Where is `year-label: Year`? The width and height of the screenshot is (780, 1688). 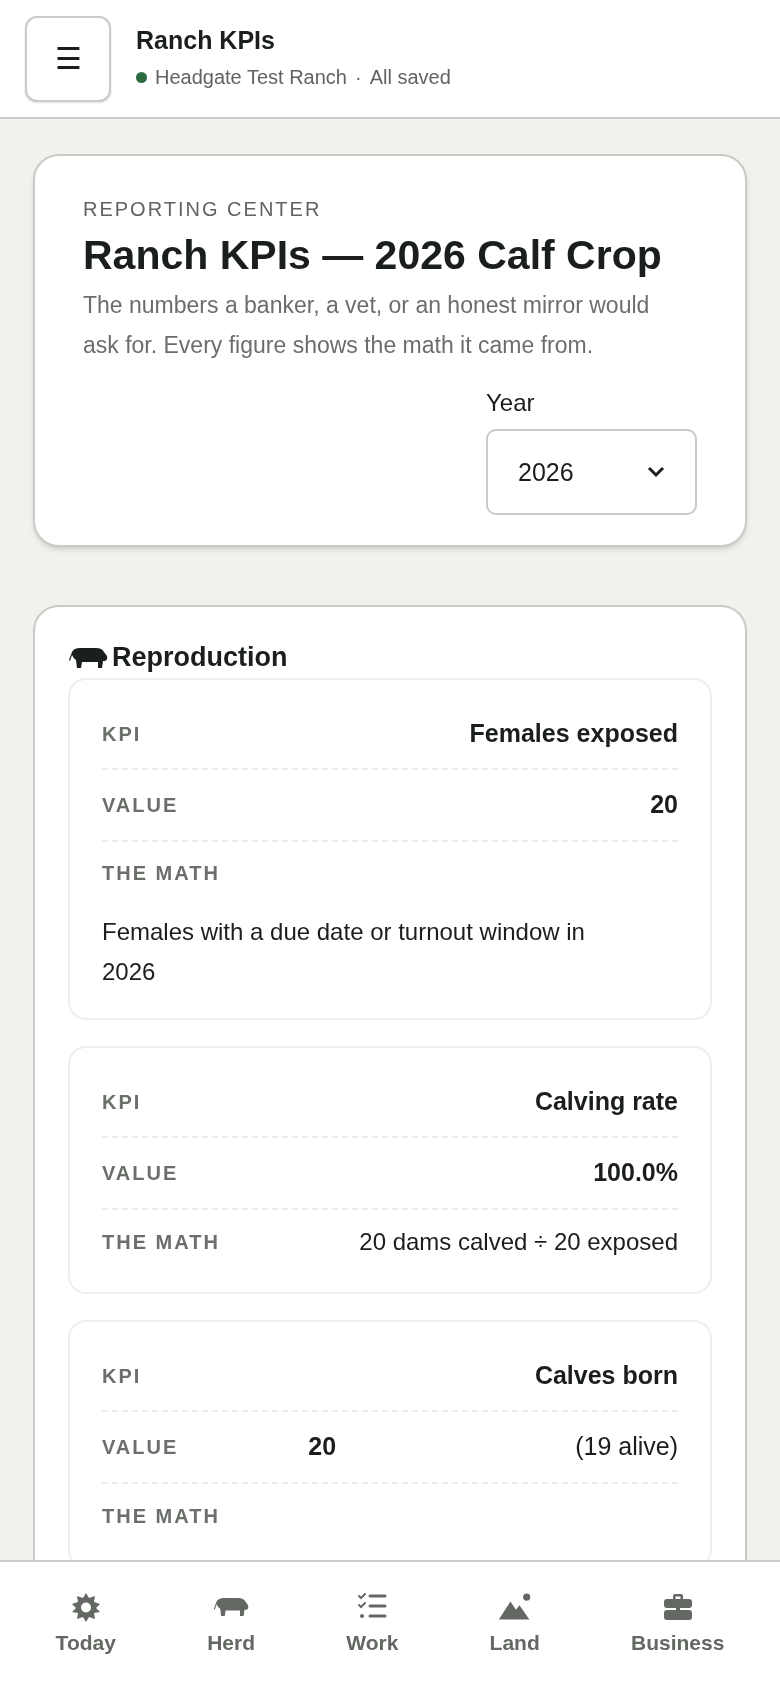 year-label: Year is located at coordinates (511, 403).